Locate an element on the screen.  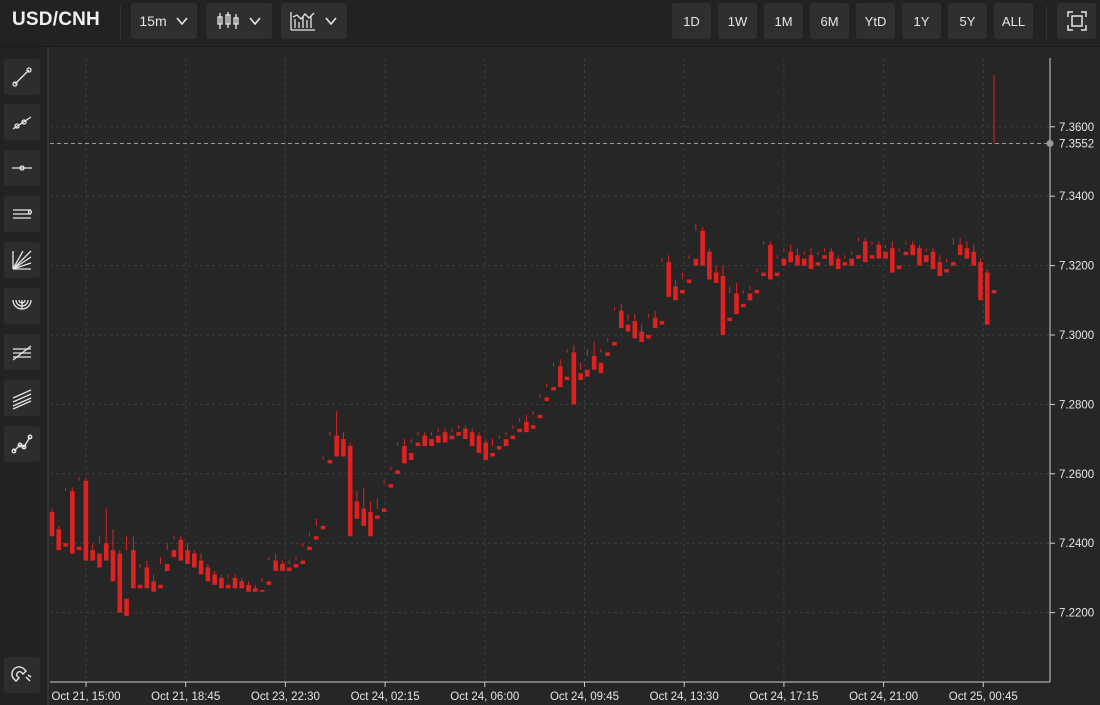
x-tick-label: Oct 24, 02:15 is located at coordinates (385, 697).